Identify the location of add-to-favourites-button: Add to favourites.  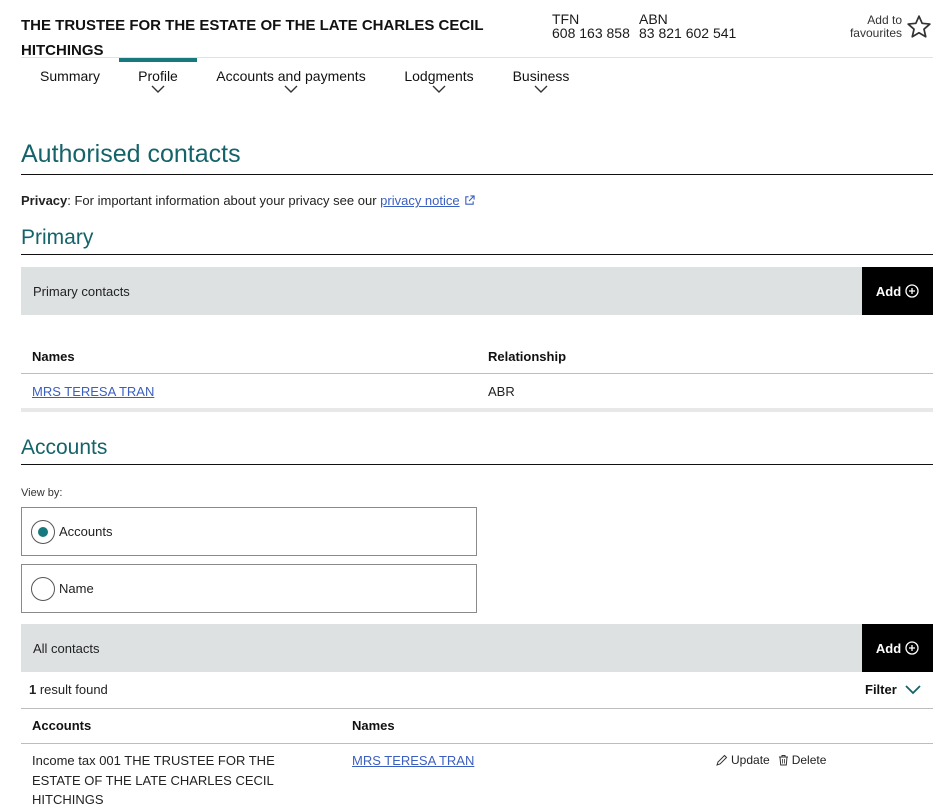
(889, 27).